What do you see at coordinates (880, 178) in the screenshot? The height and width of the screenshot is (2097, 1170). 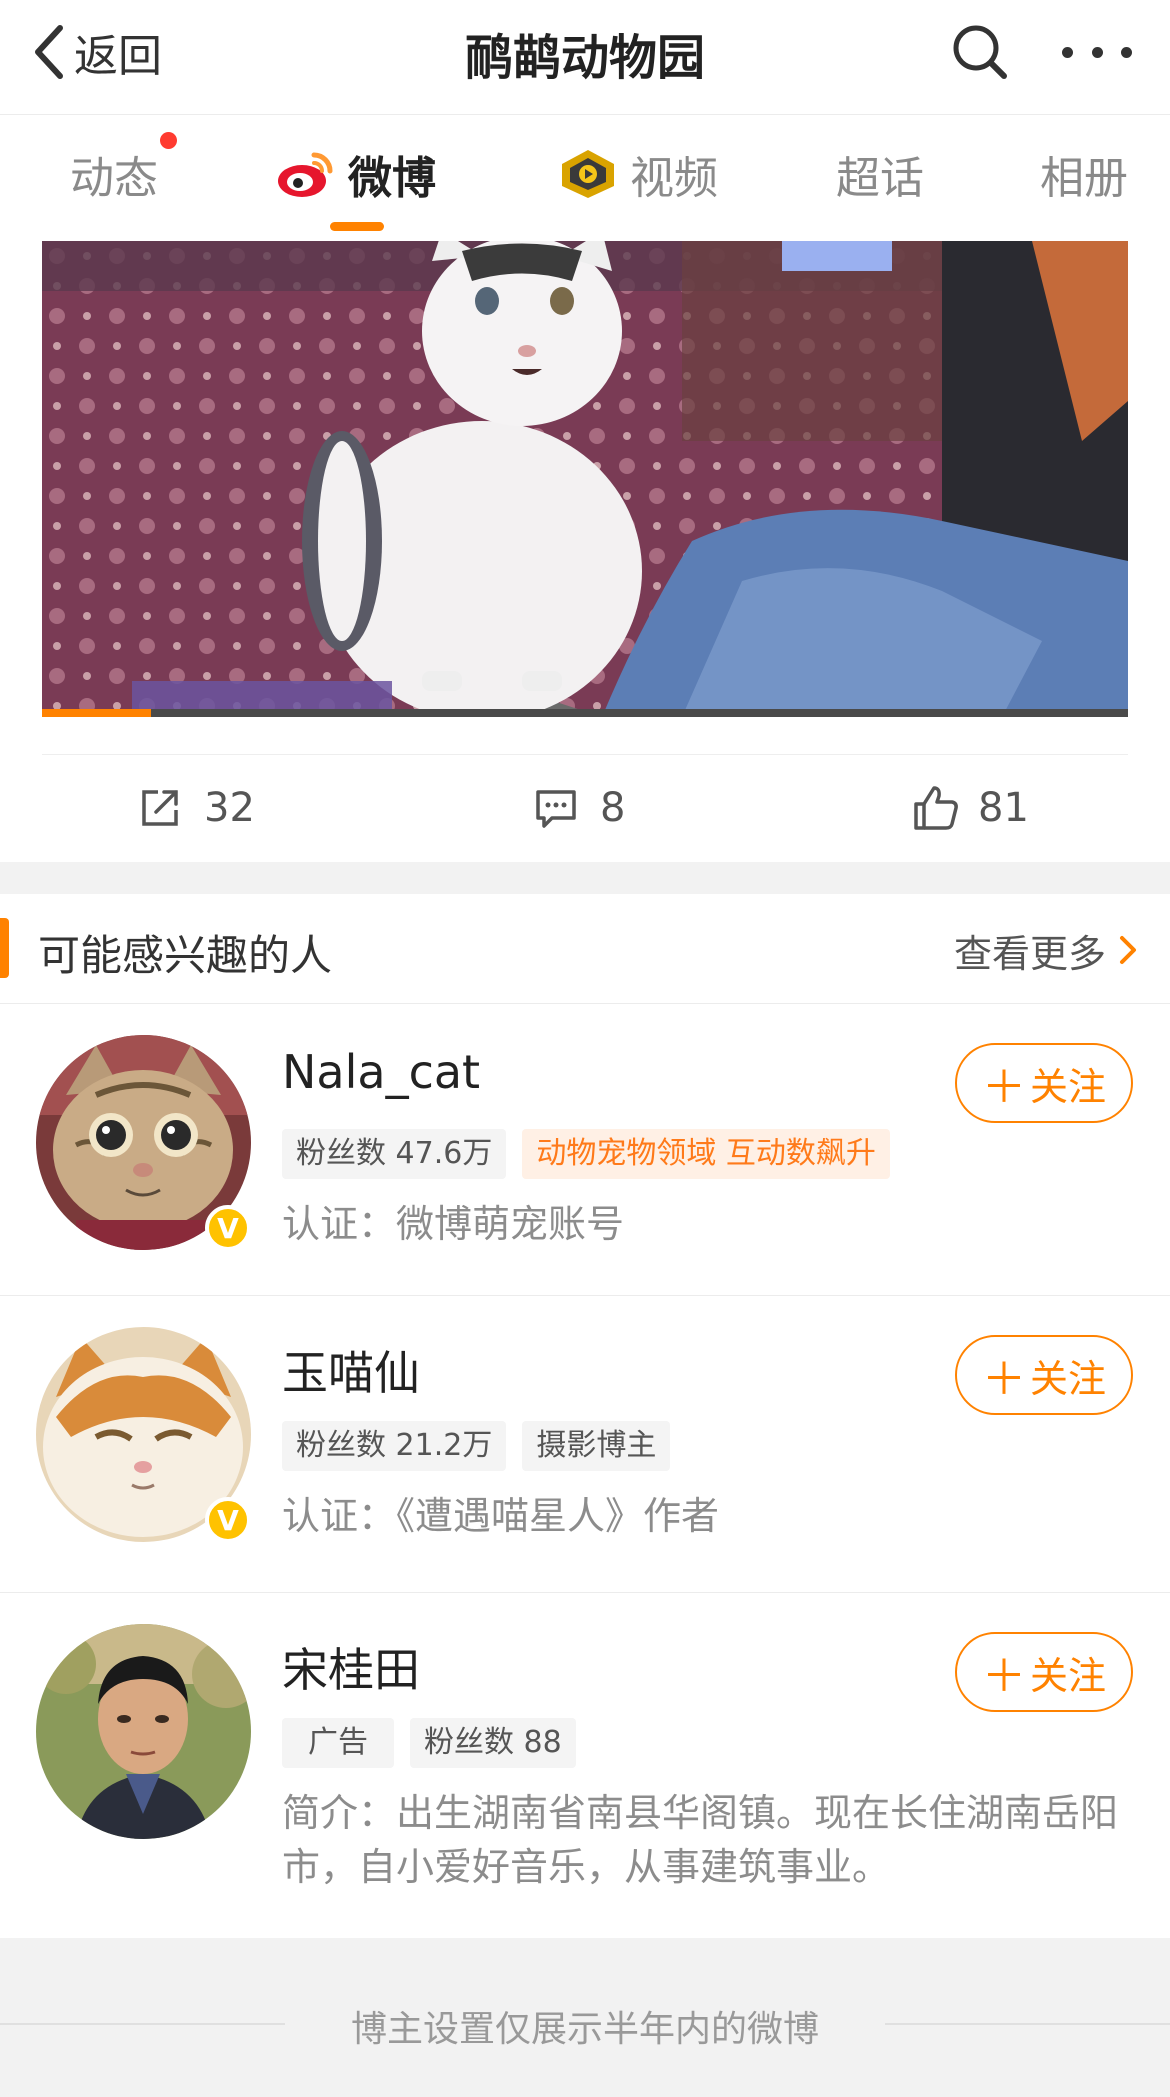 I see `tab-label: 超话` at bounding box center [880, 178].